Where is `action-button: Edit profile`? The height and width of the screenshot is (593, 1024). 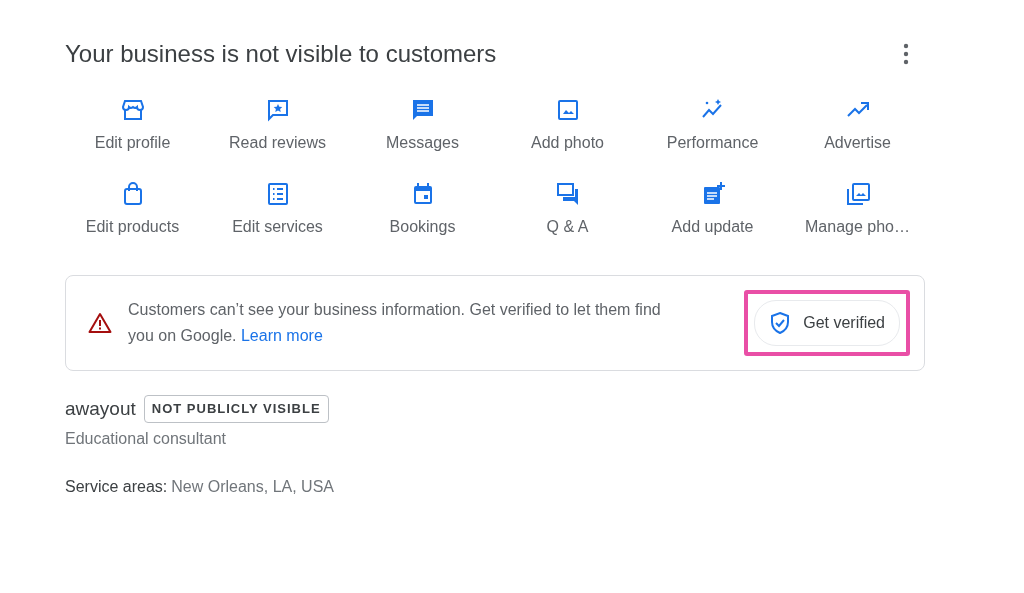
action-button: Edit profile is located at coordinates (132, 125).